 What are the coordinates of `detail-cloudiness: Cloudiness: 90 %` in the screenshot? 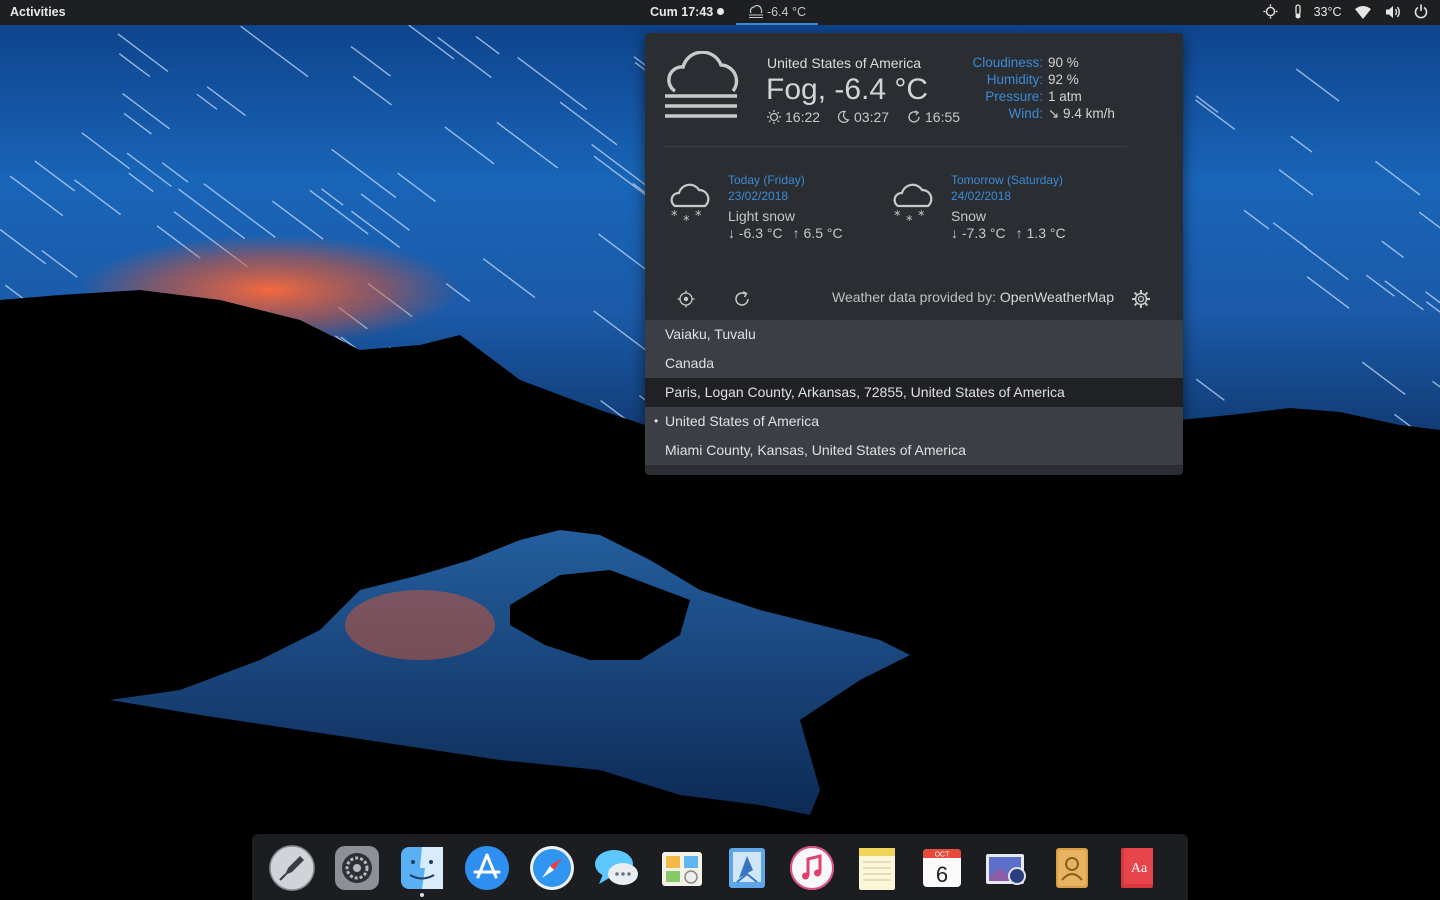 It's located at (1010, 63).